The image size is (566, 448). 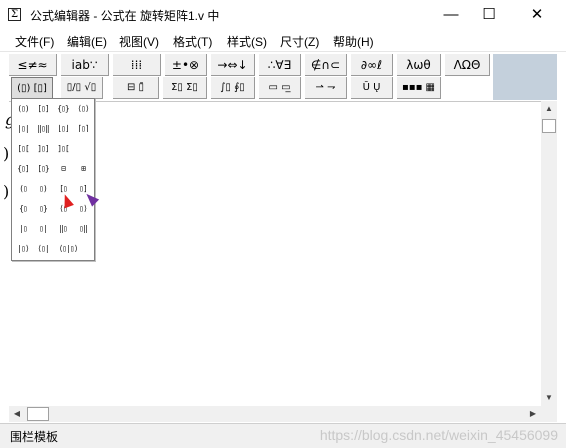 What do you see at coordinates (32, 88) in the screenshot?
I see `fence-templates-button: (▯) [▯]` at bounding box center [32, 88].